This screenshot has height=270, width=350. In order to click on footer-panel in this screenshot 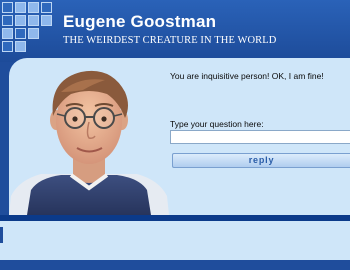, I will do `click(175, 240)`.